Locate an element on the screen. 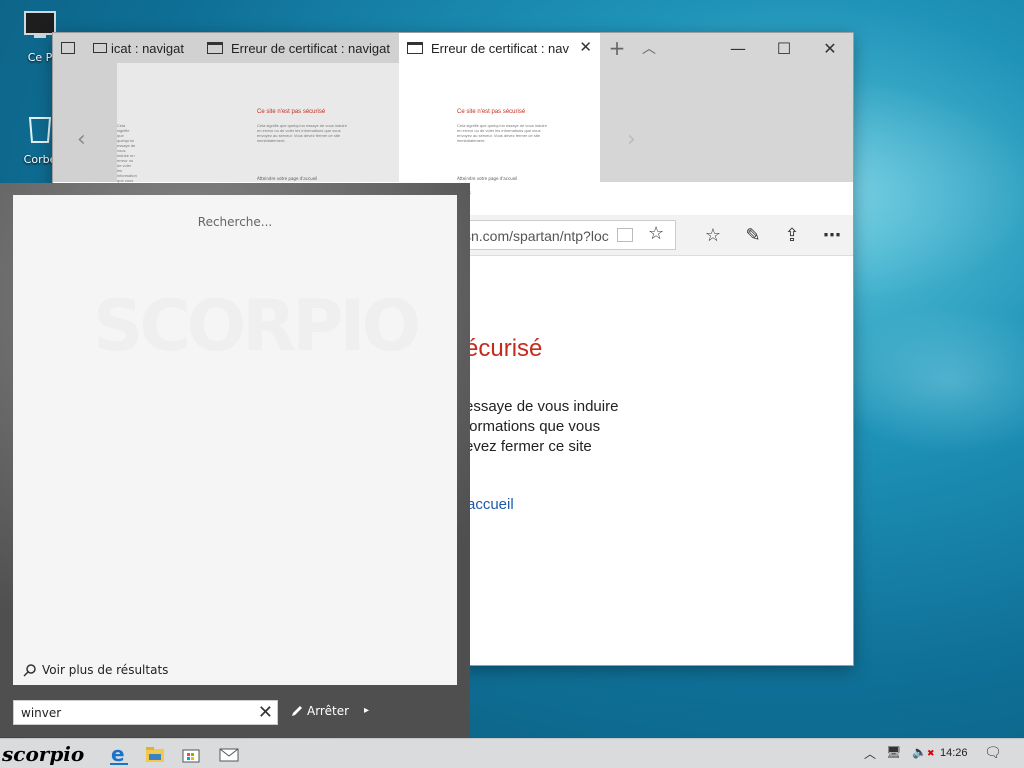 The width and height of the screenshot is (1024, 768). clear-search-icon: ✕ is located at coordinates (265, 713).